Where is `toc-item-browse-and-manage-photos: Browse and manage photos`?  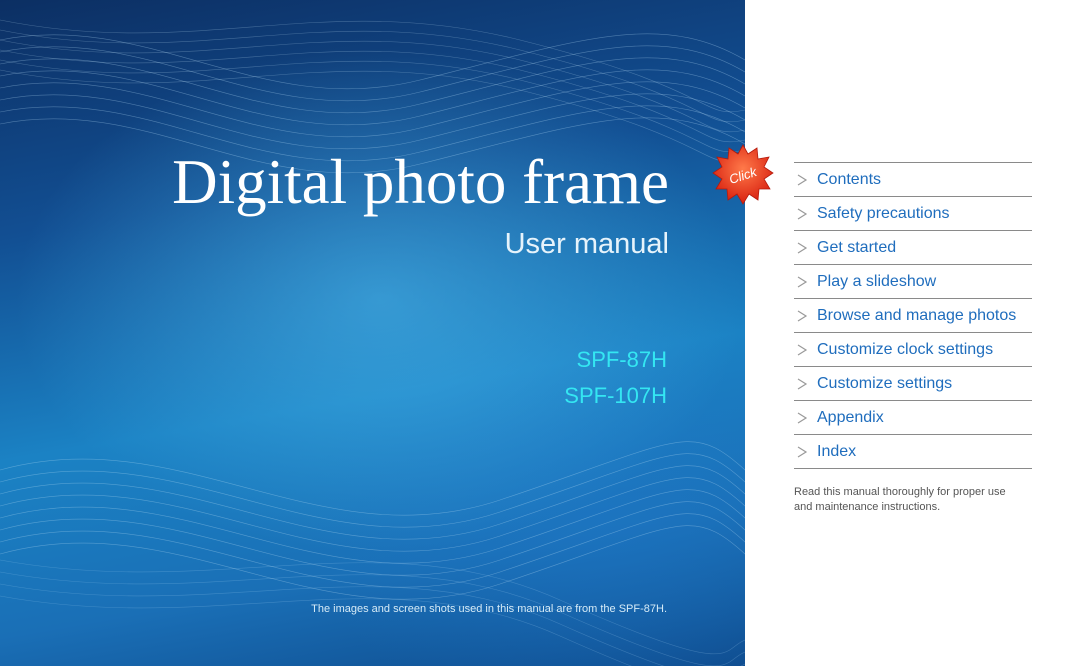 toc-item-browse-and-manage-photos: Browse and manage photos is located at coordinates (913, 315).